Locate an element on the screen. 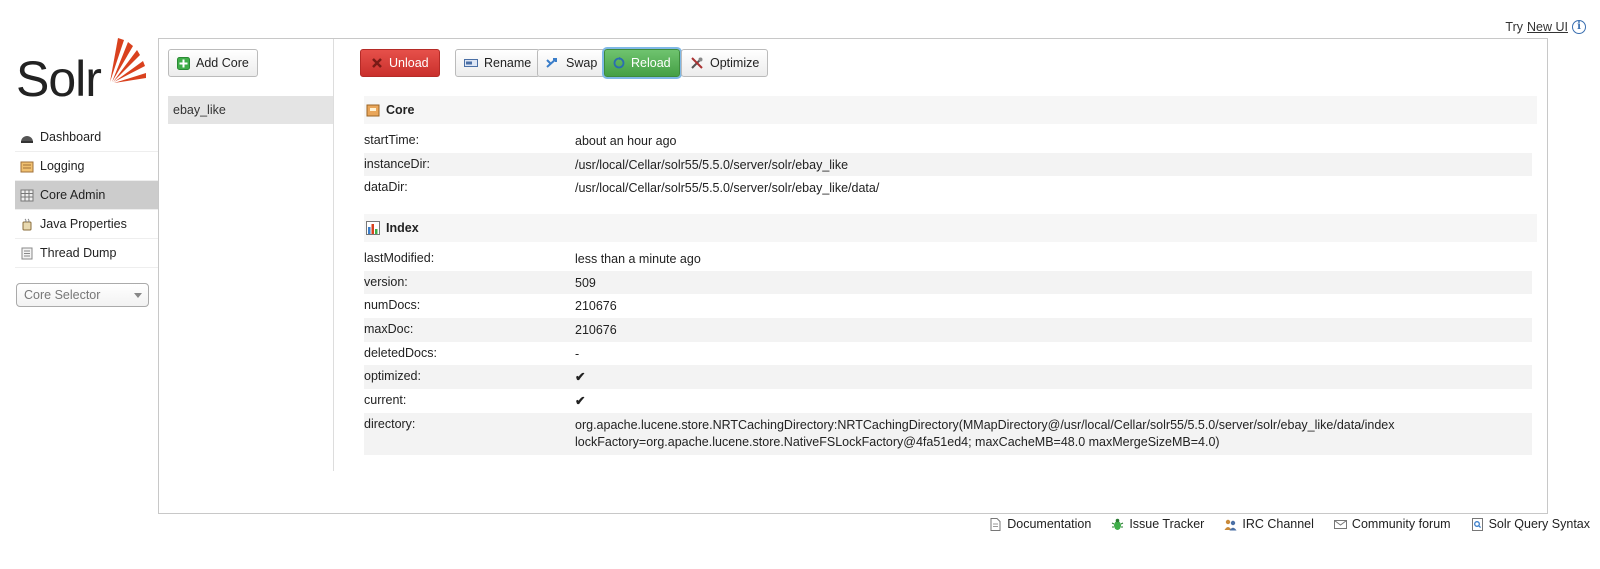  property-row: lastModified: less than a minute ago is located at coordinates (948, 259).